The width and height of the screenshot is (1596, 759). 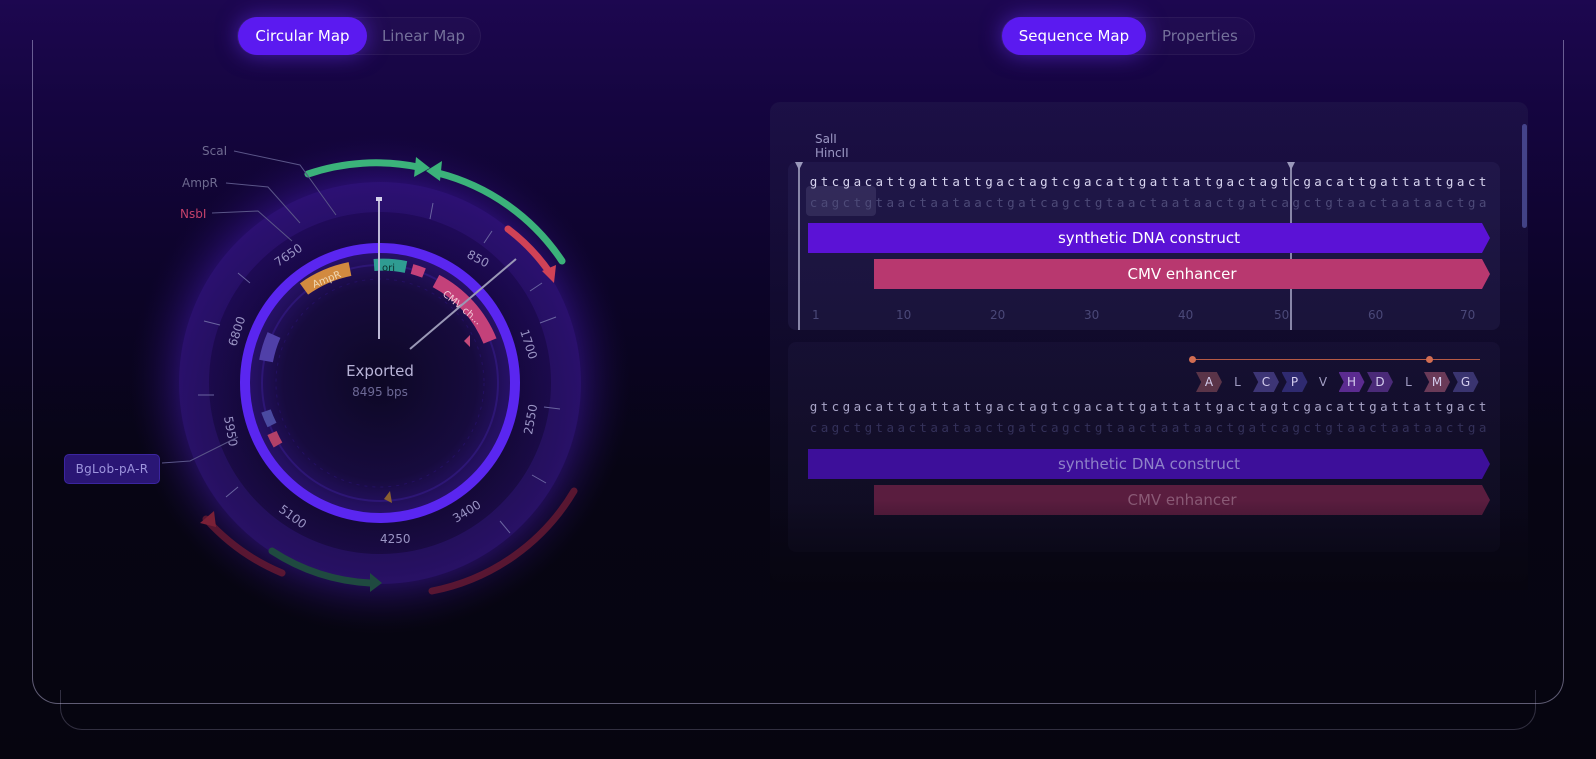 I want to click on slider-knob-end, so click(x=1429, y=359).